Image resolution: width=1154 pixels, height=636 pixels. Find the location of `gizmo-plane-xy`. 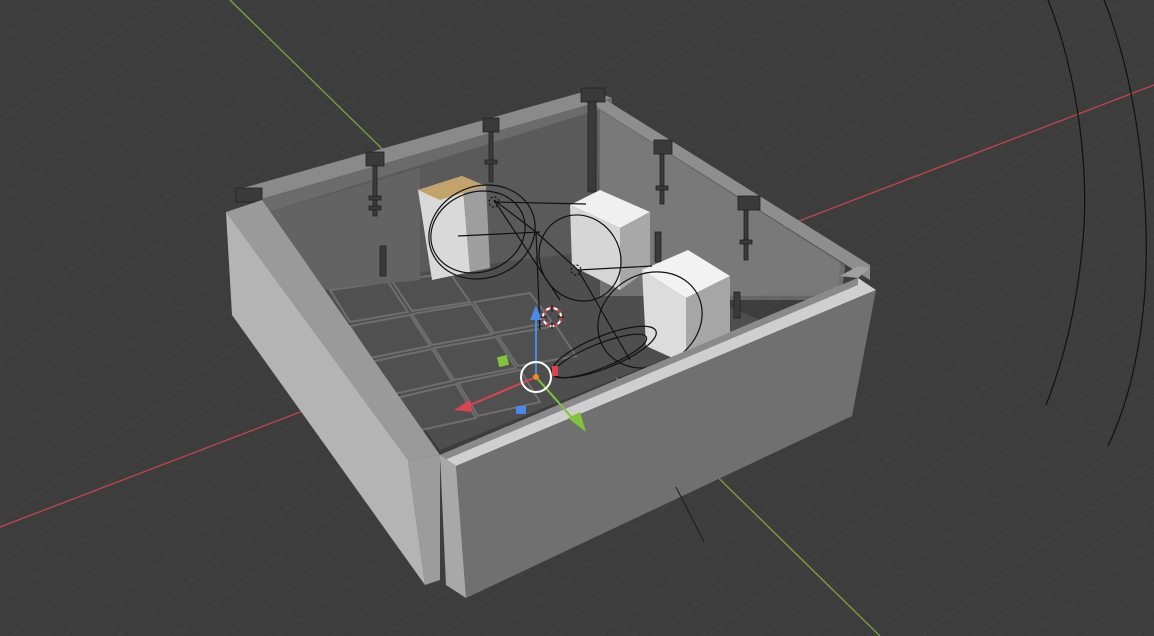

gizmo-plane-xy is located at coordinates (521, 410).